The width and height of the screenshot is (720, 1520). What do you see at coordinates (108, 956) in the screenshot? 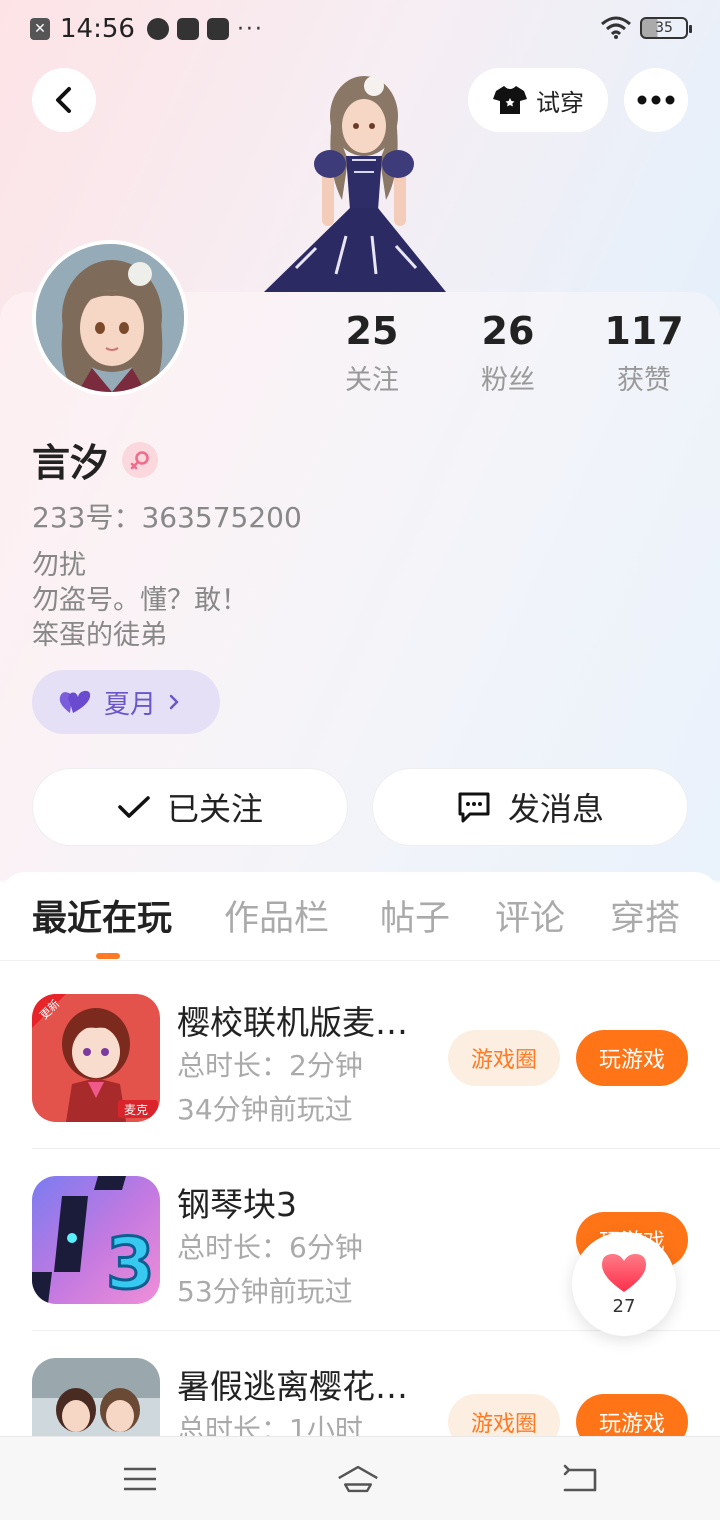
I see `active-tab-indicator` at bounding box center [108, 956].